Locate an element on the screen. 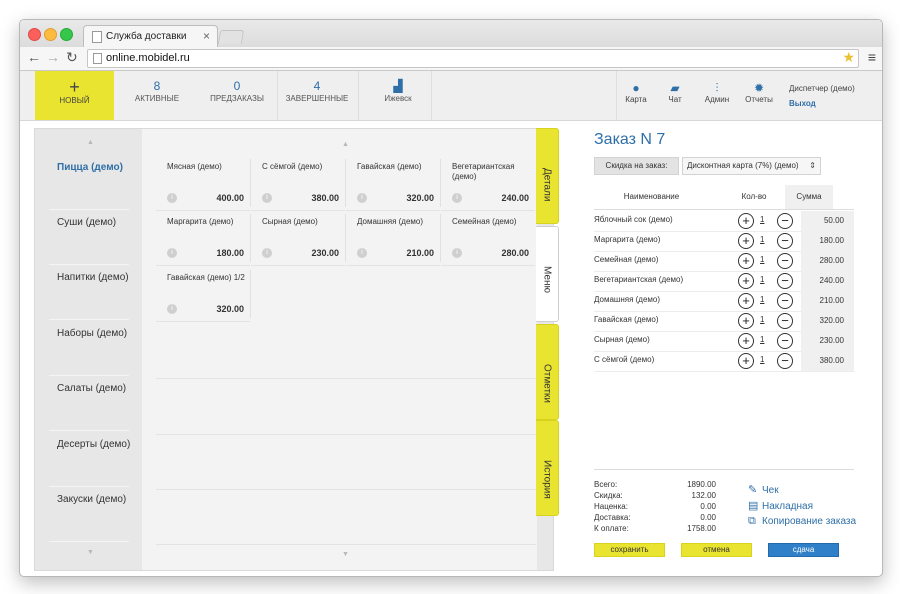 The image size is (900, 594). receipt-link: ✎ Чек is located at coordinates (763, 489).